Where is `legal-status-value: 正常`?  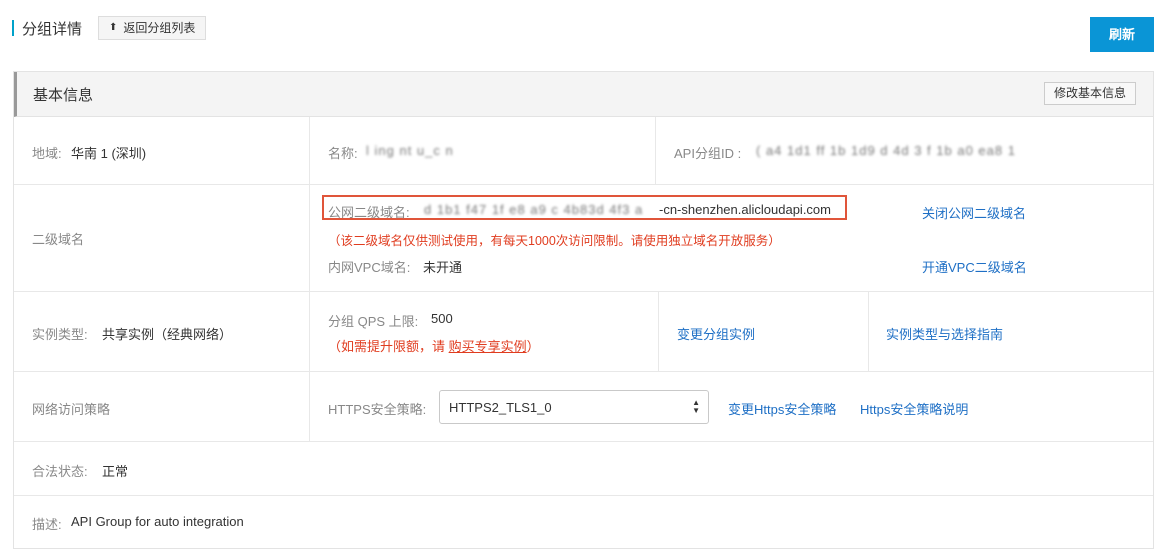
legal-status-value: 正常 is located at coordinates (115, 471).